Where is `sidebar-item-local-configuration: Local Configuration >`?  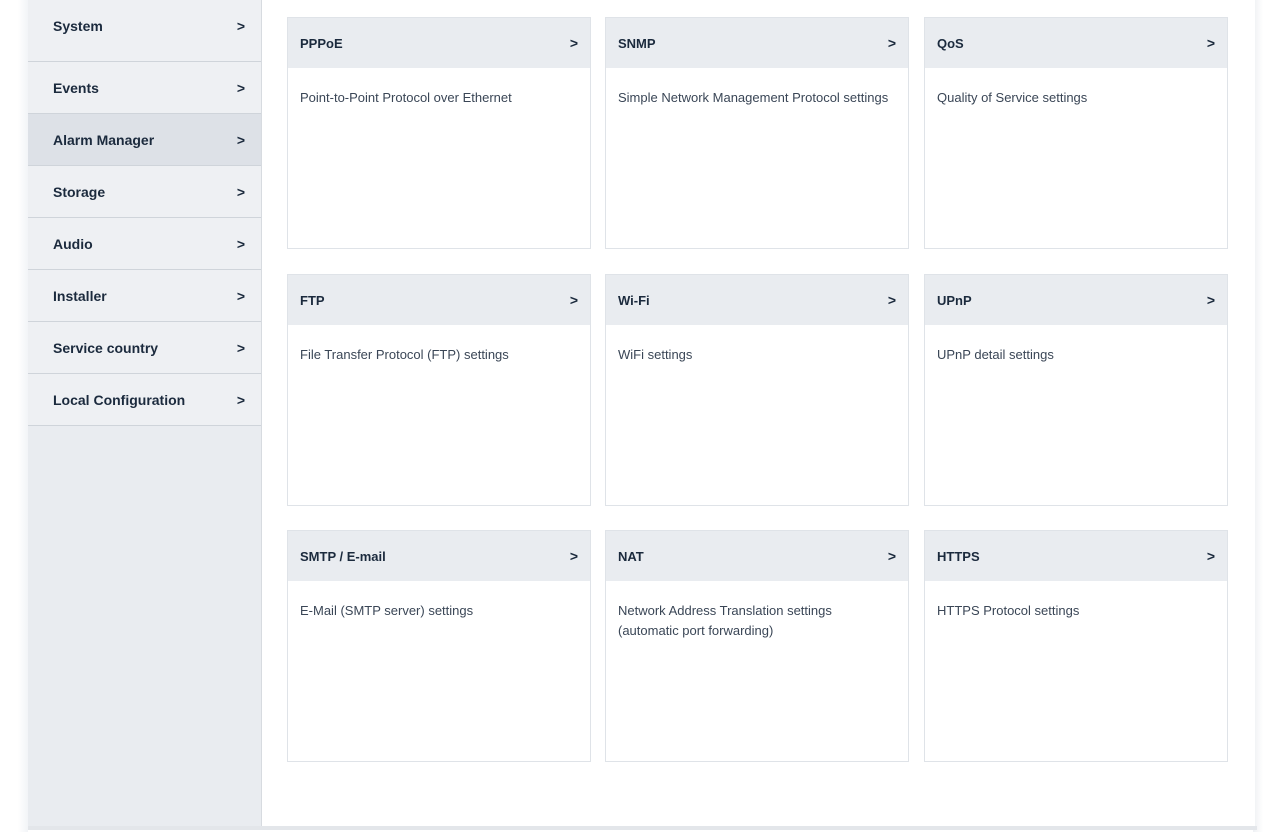 sidebar-item-local-configuration: Local Configuration > is located at coordinates (144, 400).